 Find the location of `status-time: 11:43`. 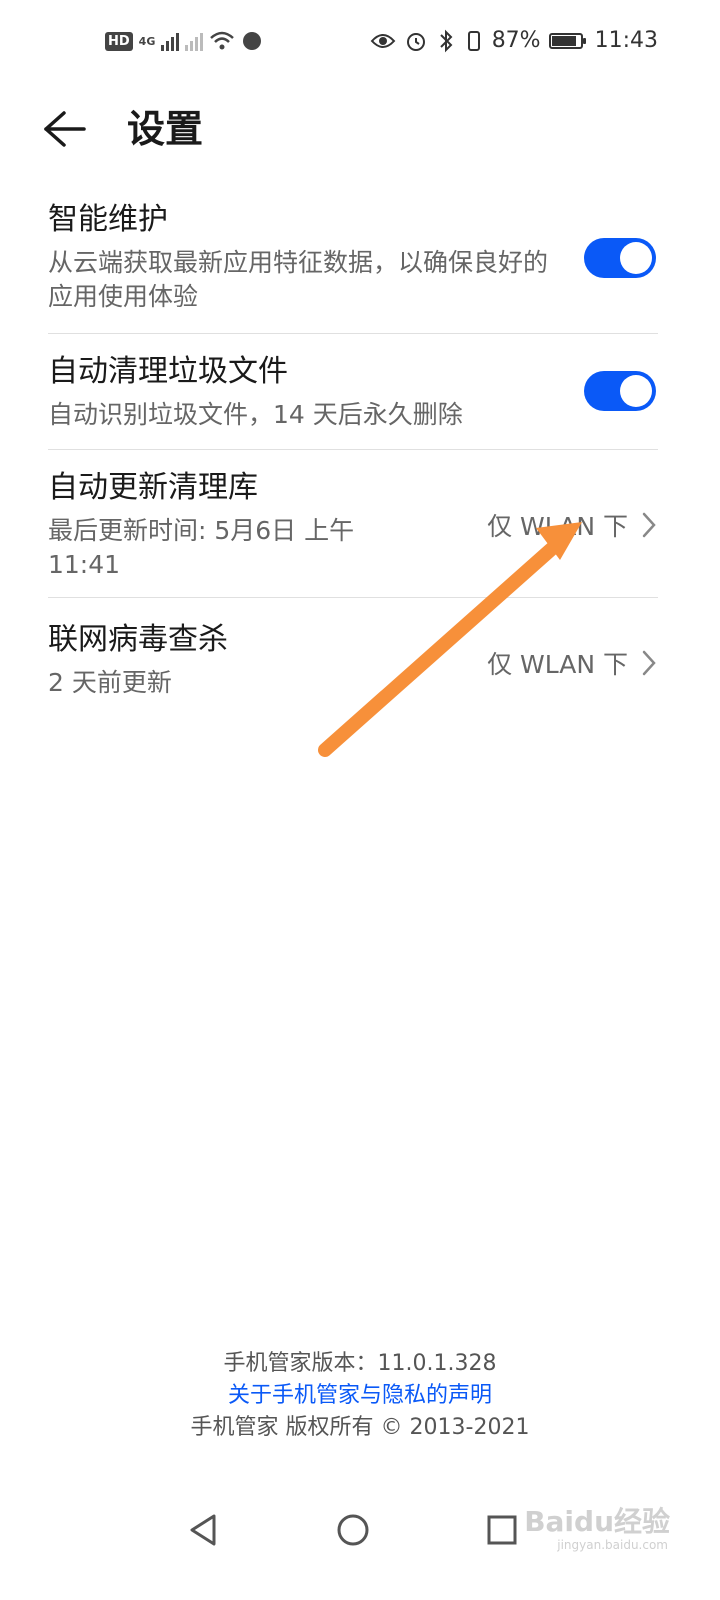

status-time: 11:43 is located at coordinates (626, 40).